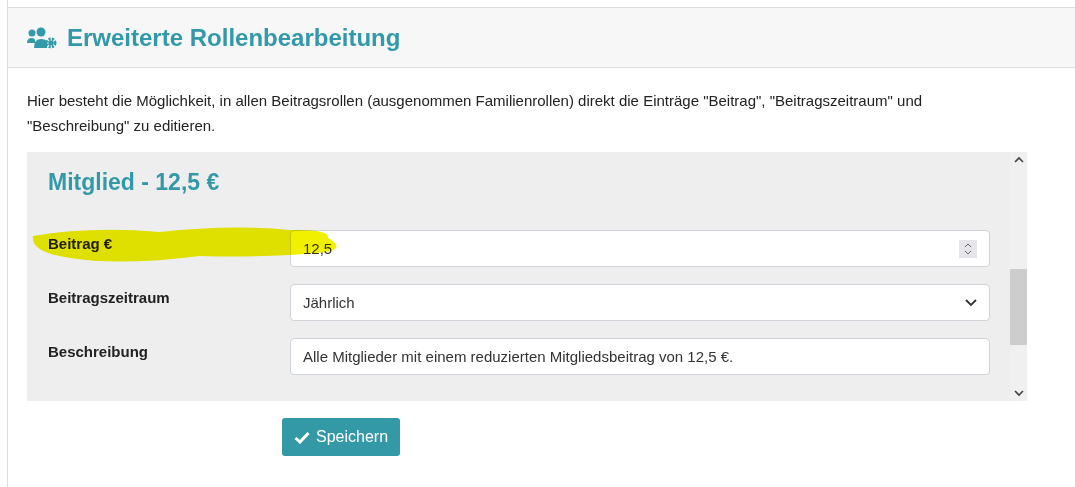 This screenshot has width=1075, height=487. What do you see at coordinates (640, 356) in the screenshot?
I see `input-field: Alle Mitglieder mit einem reduzierten Mitgliedsbeitrag von 12,5 €.` at bounding box center [640, 356].